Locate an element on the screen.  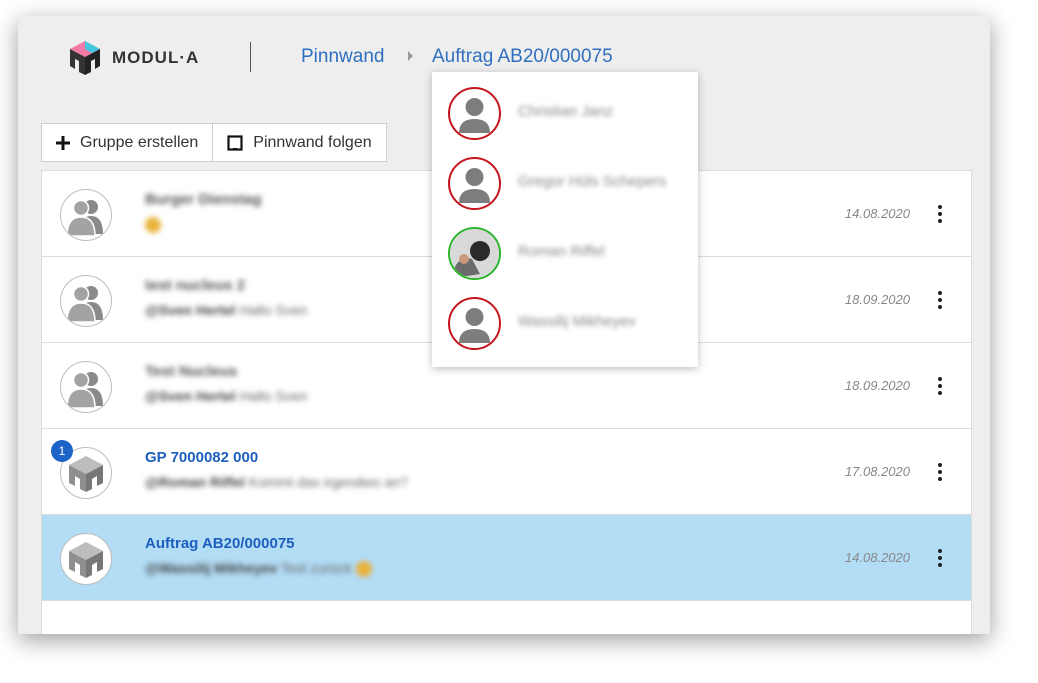
group-title: GP 7000082 000 is located at coordinates (202, 457).